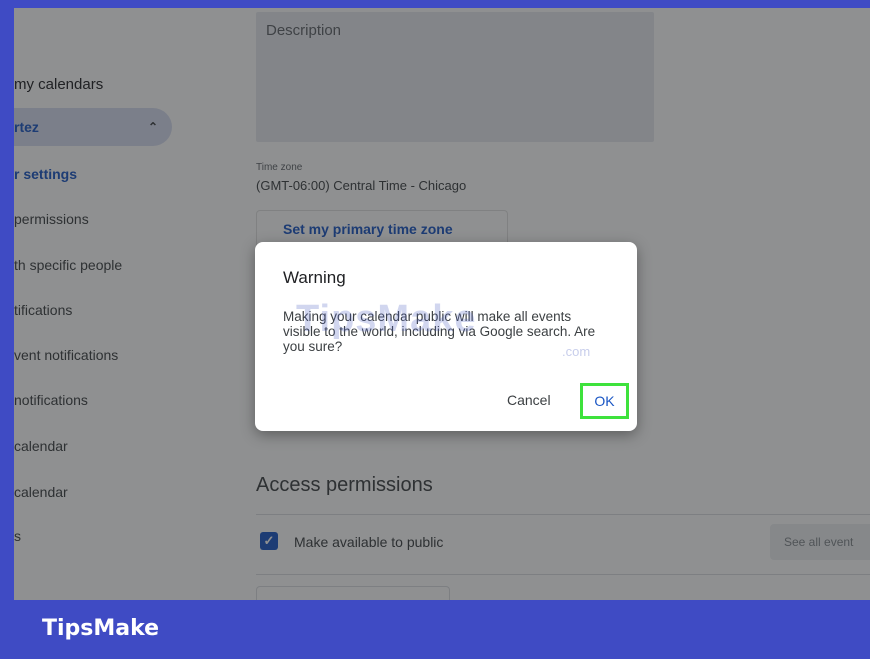 The image size is (870, 659). I want to click on watermark-suffix: .com, so click(576, 351).